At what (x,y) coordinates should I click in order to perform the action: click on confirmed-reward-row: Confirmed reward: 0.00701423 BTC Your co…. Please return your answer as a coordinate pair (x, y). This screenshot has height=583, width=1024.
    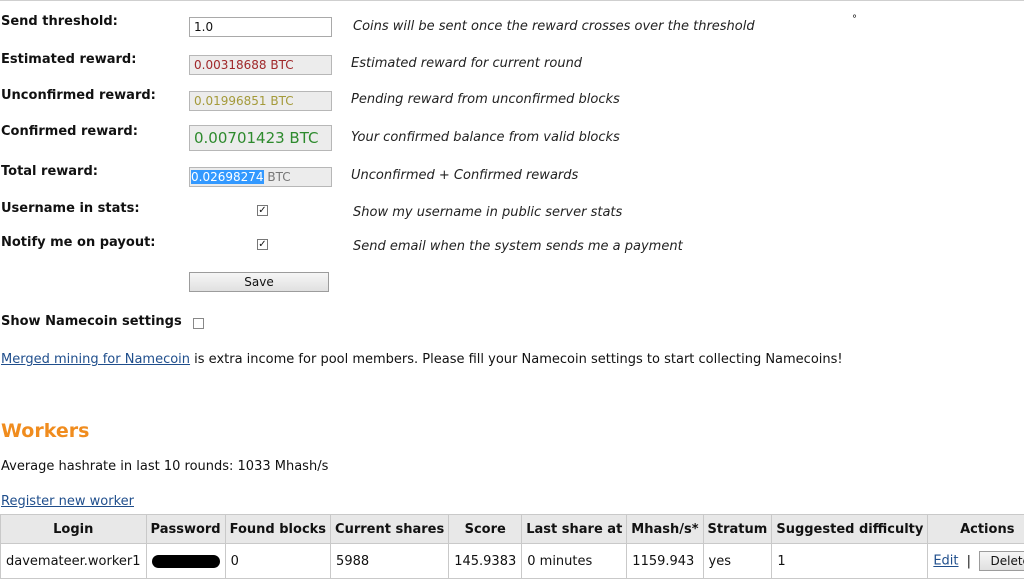
    Looking at the image, I should click on (512, 136).